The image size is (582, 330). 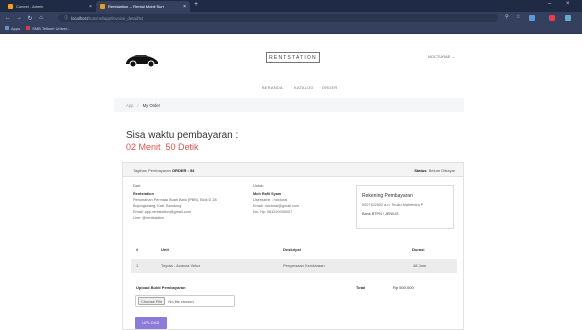 What do you see at coordinates (293, 57) in the screenshot?
I see `brand-title: RENTSTATION` at bounding box center [293, 57].